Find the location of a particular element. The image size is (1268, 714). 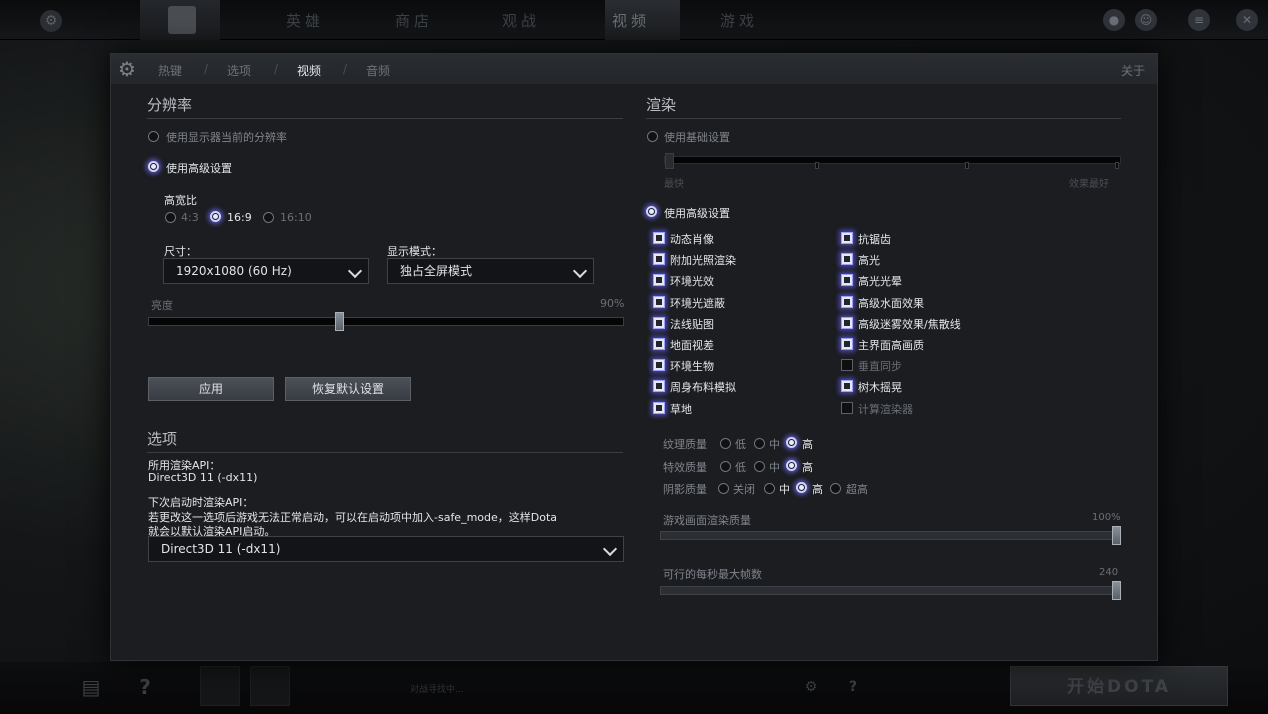

shadow-quality-medium-radio is located at coordinates (769, 488).